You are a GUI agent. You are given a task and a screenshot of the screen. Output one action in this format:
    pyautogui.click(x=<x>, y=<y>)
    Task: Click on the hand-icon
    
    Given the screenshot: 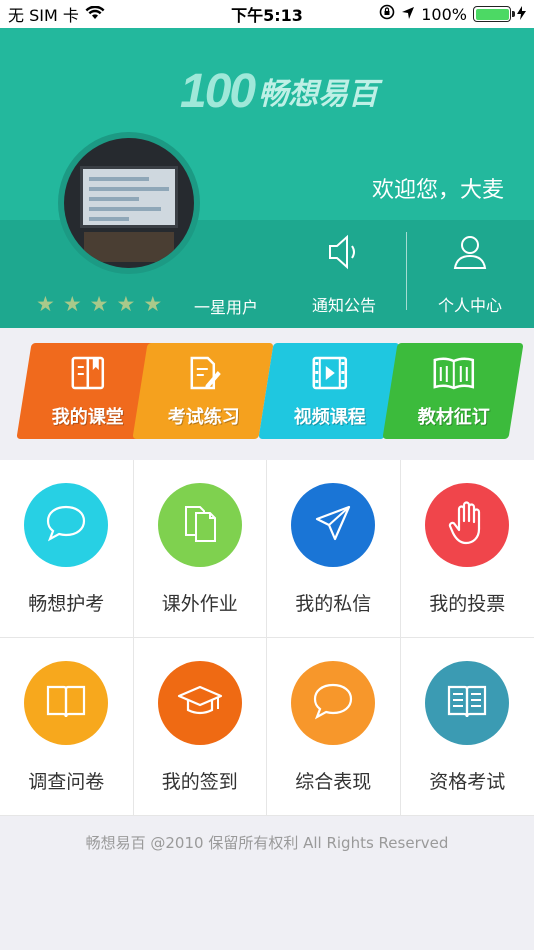 What is the action you would take?
    pyautogui.click(x=467, y=525)
    